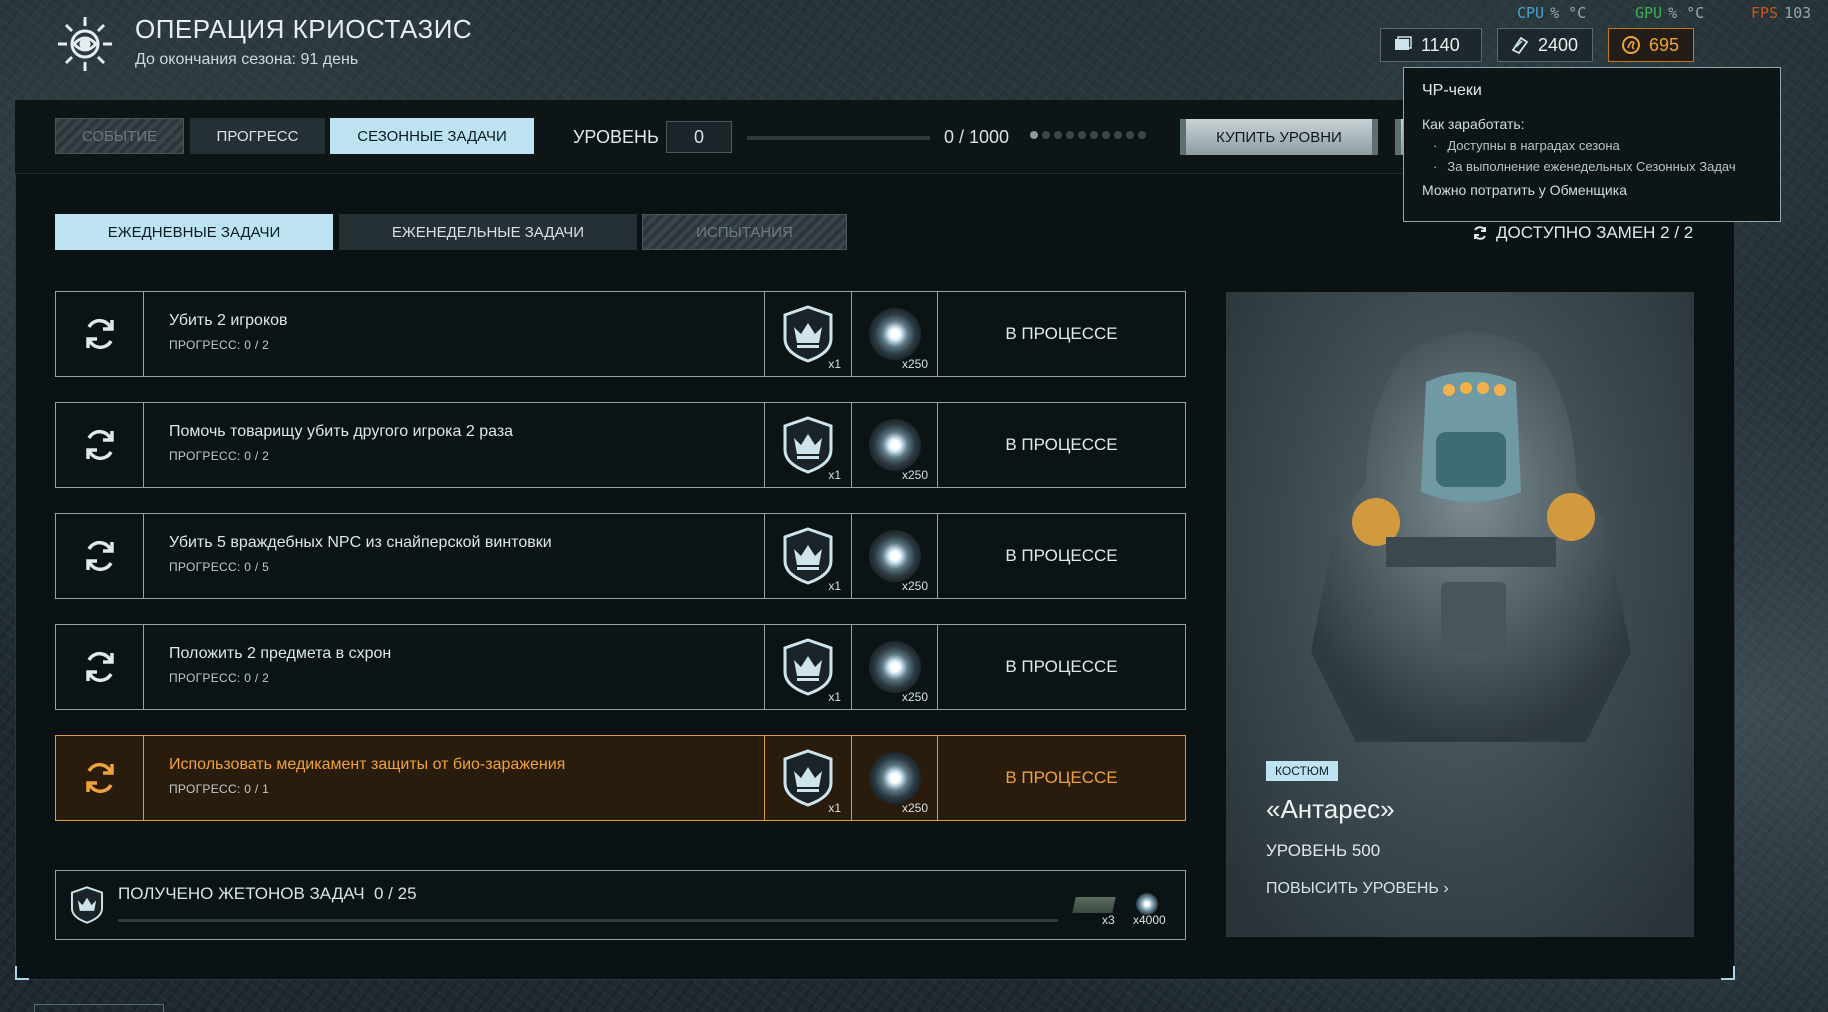 This screenshot has width=1828, height=1012. What do you see at coordinates (194, 232) in the screenshot?
I see `tab-daily-tasks: ЕЖЕДНЕВНЫЕ ЗАДАЧИ` at bounding box center [194, 232].